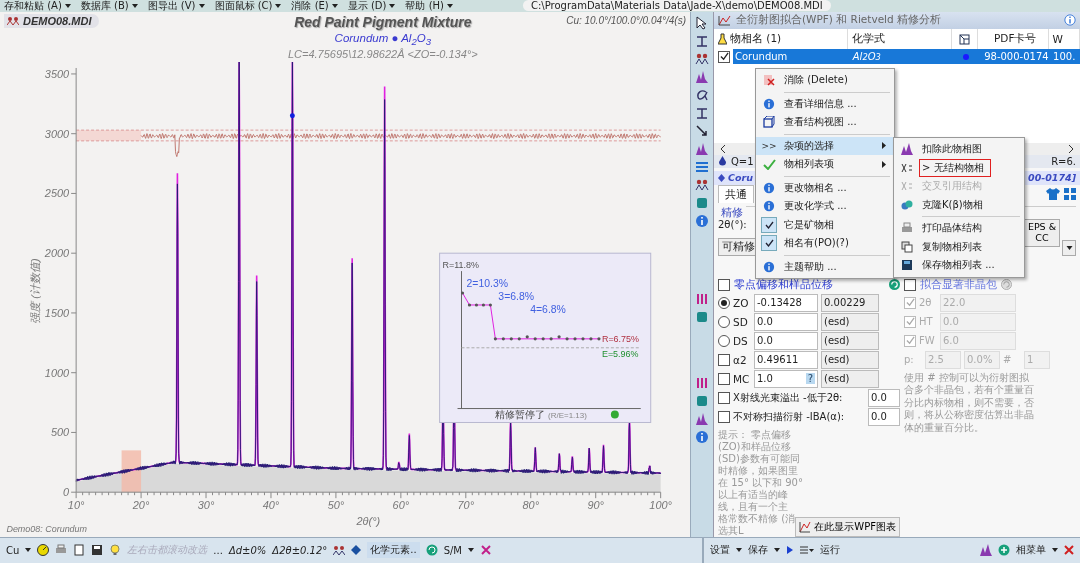 Image resolution: width=1080 pixels, height=563 pixels. What do you see at coordinates (965, 39) in the screenshot?
I see `structure-icon` at bounding box center [965, 39].